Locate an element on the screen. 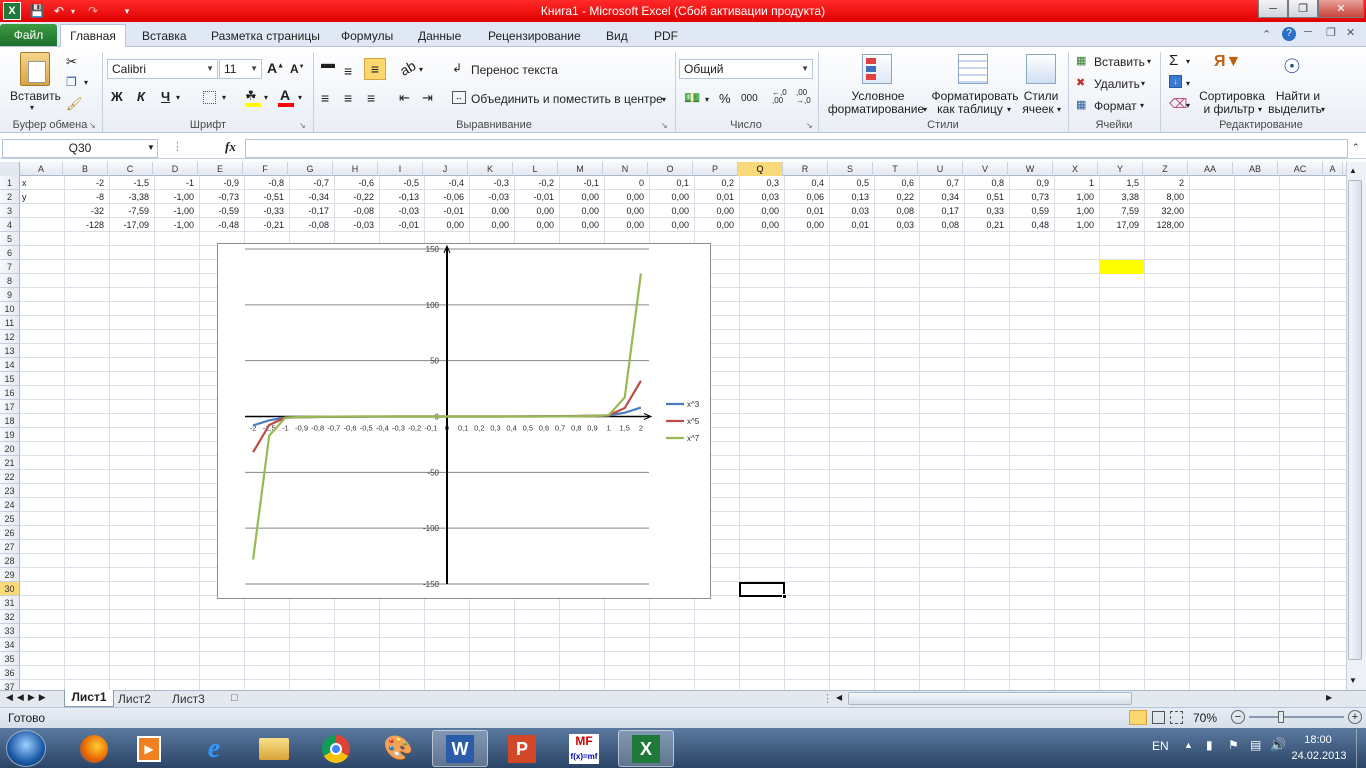  insert-cells-button: Вставить is located at coordinates (1119, 62).